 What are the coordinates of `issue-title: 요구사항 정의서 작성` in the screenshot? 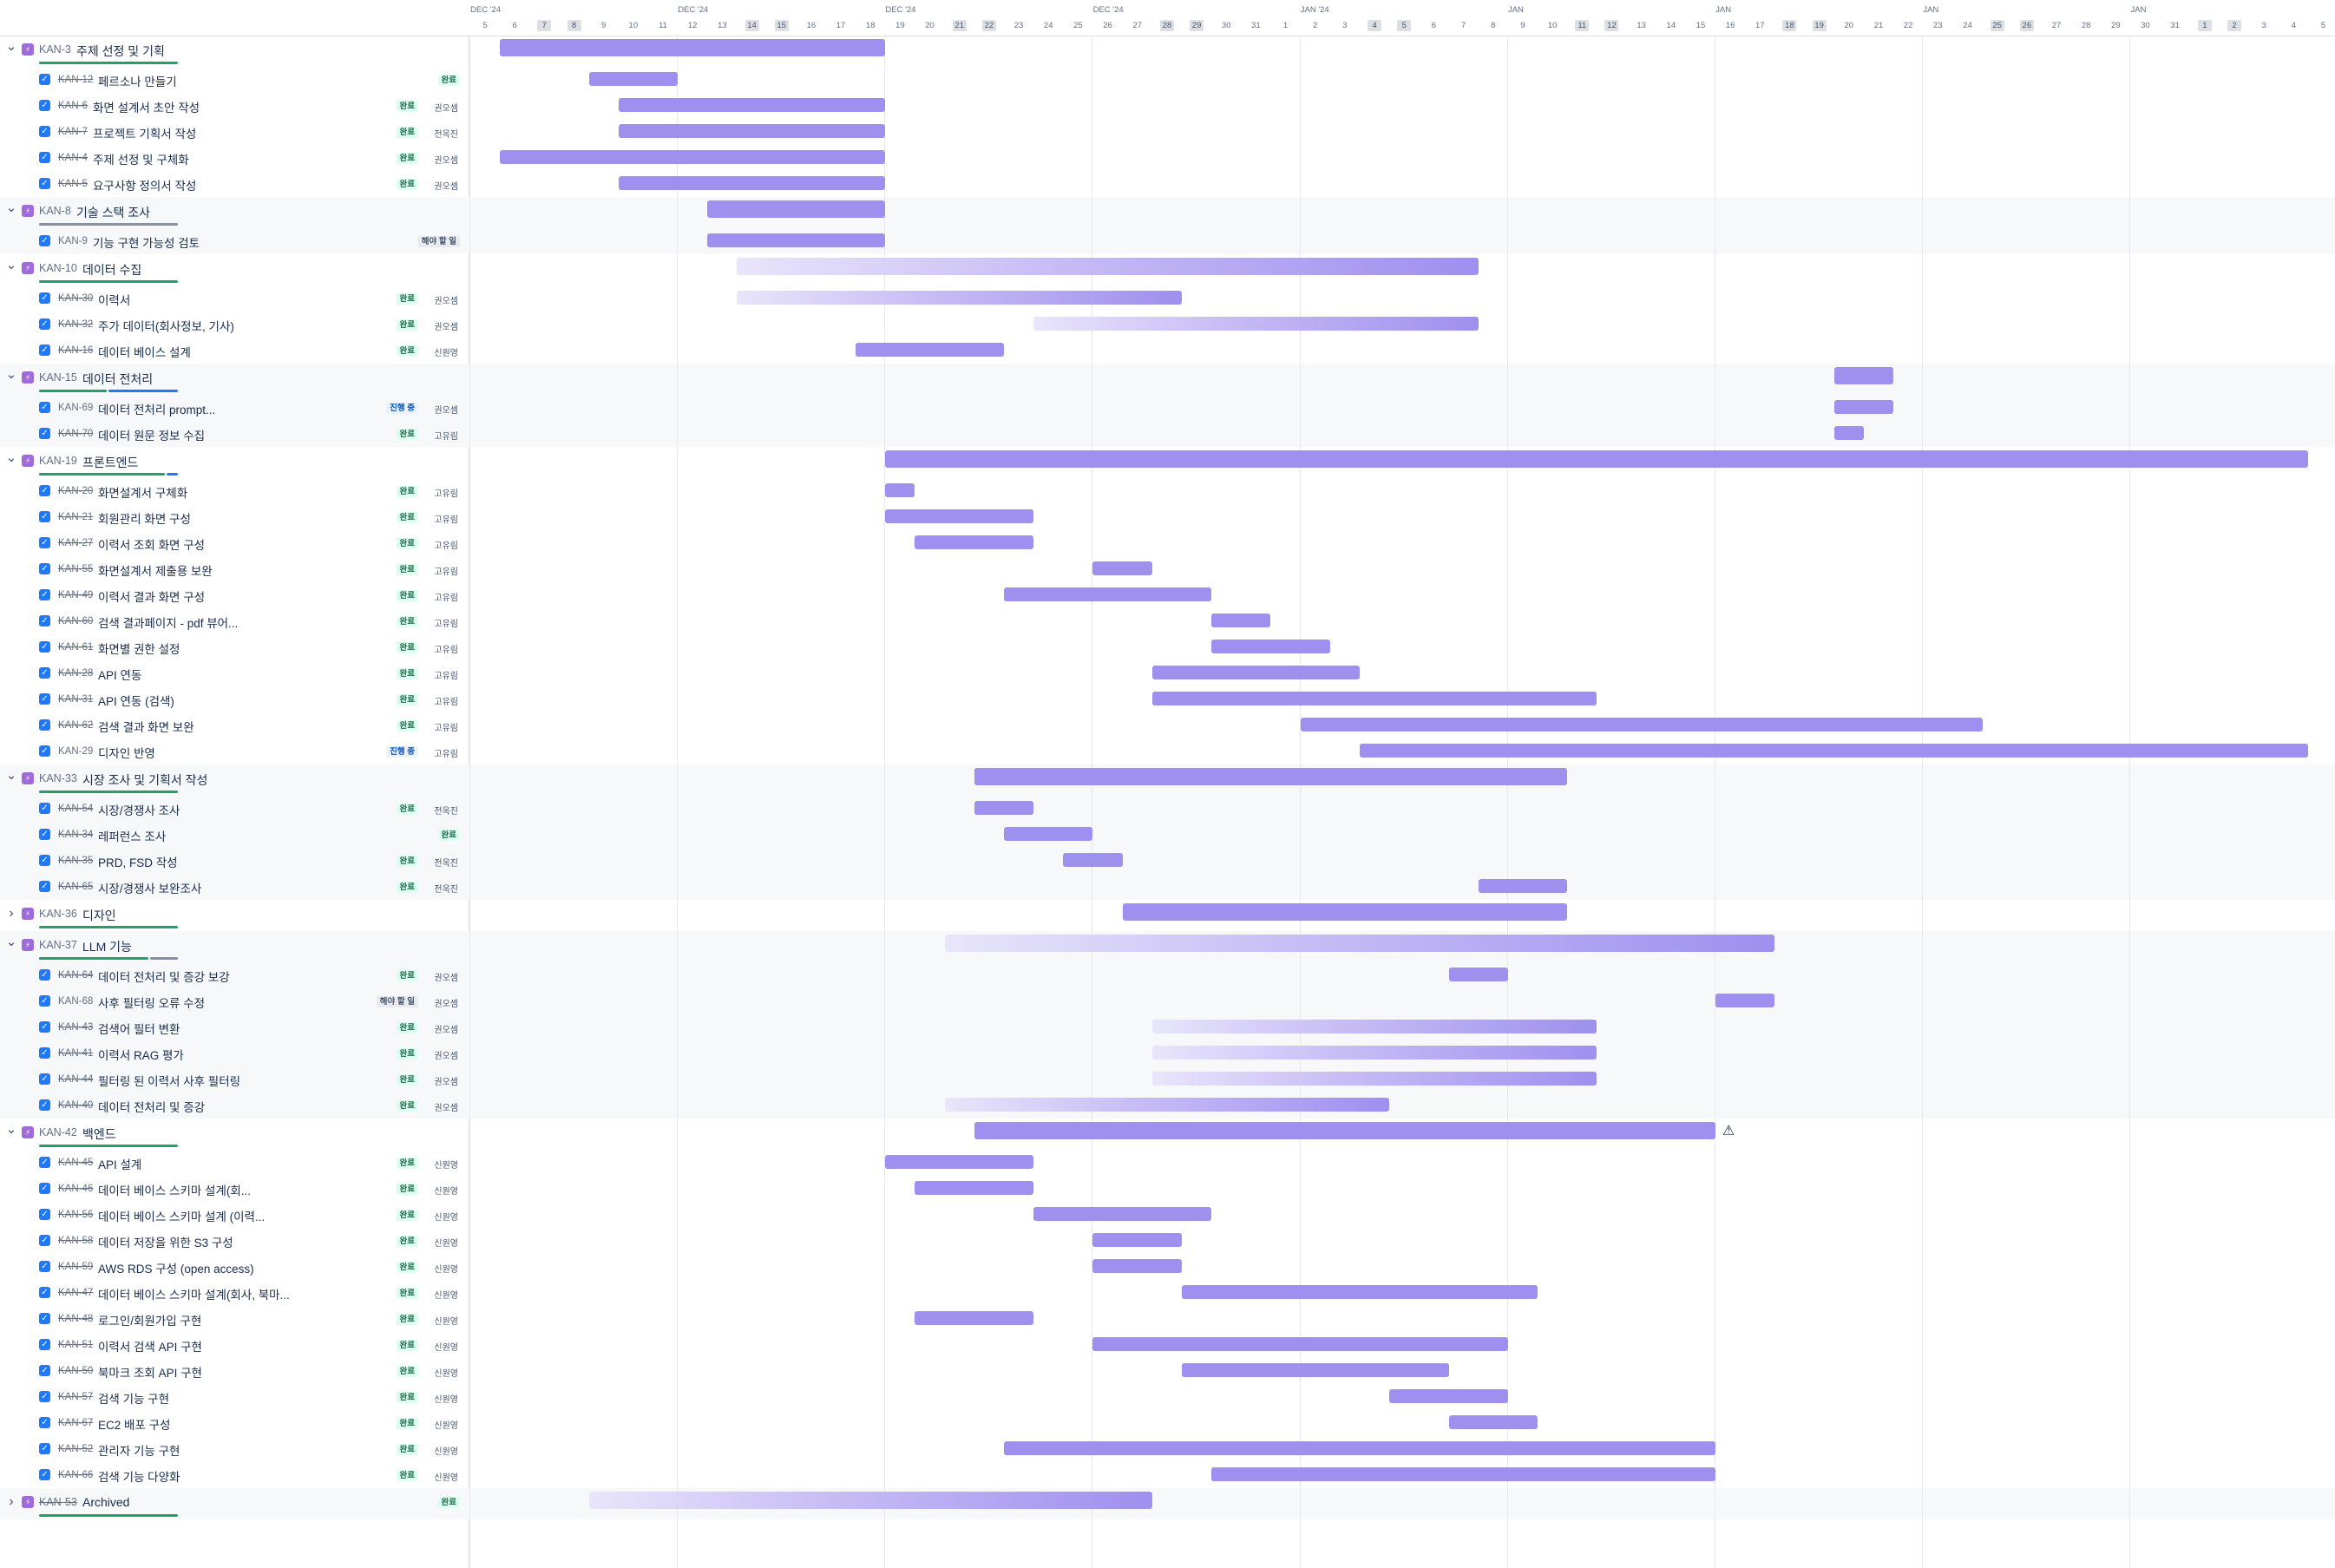 It's located at (144, 185).